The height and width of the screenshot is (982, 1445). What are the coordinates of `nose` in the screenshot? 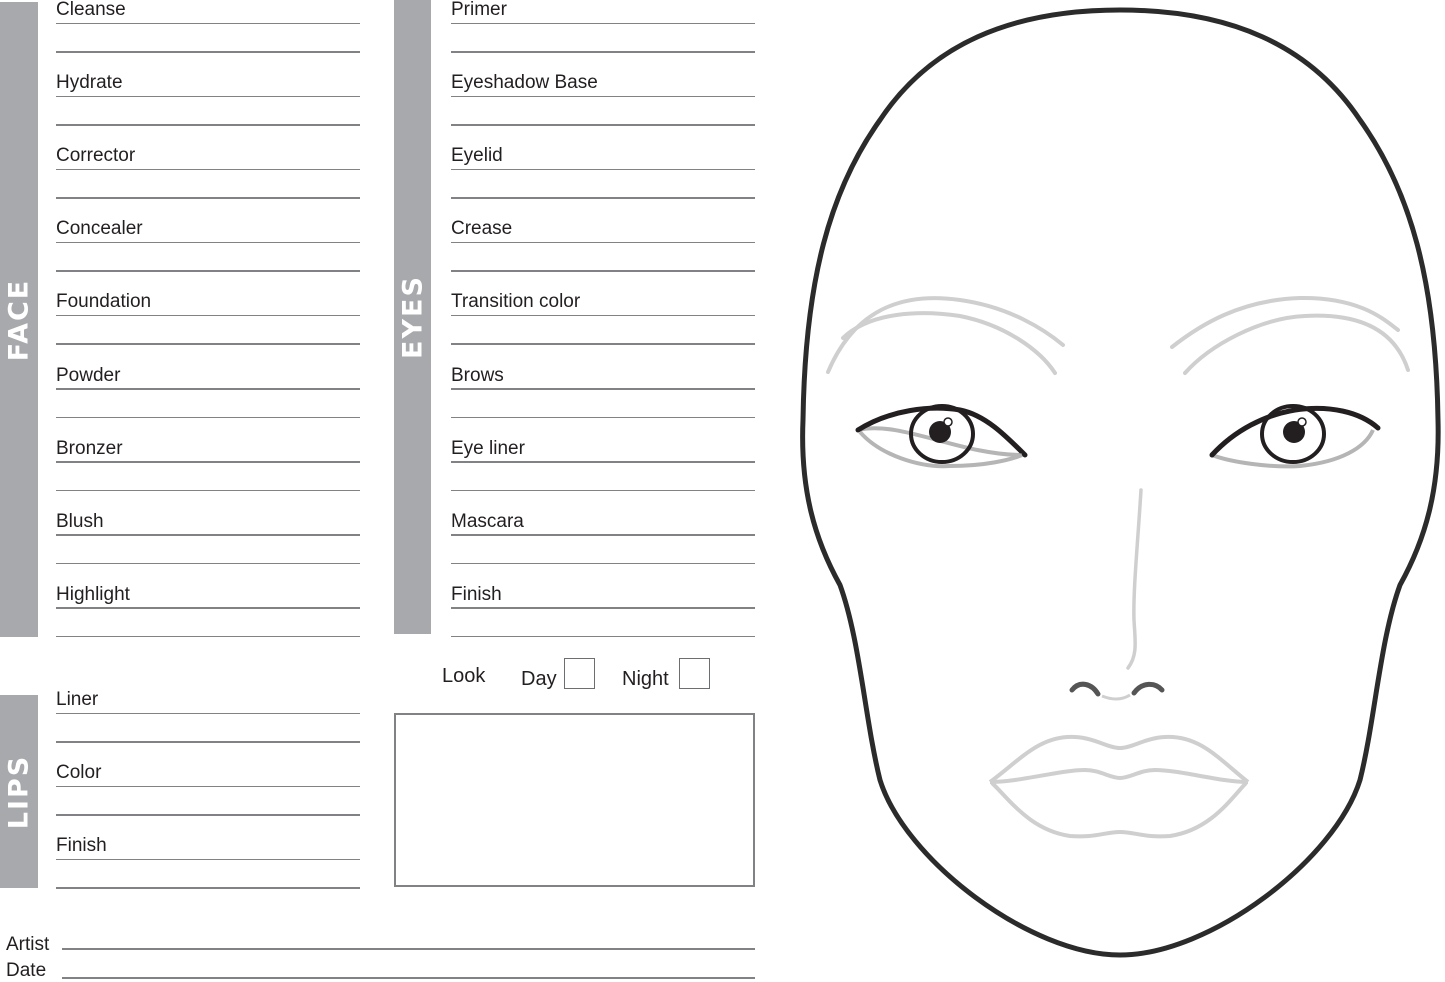 It's located at (1117, 594).